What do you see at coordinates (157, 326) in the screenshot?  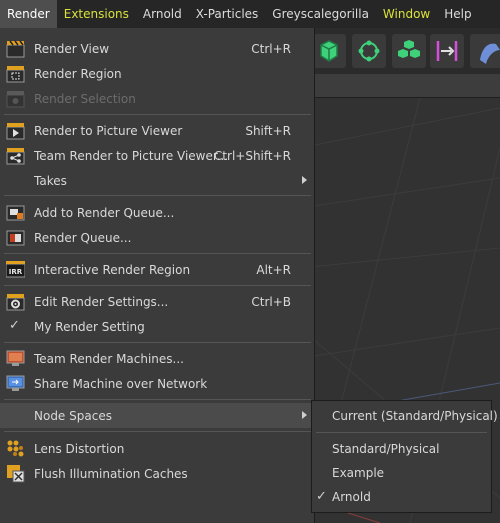 I see `menu-item-my-render-setting: ✓ My Render Setting` at bounding box center [157, 326].